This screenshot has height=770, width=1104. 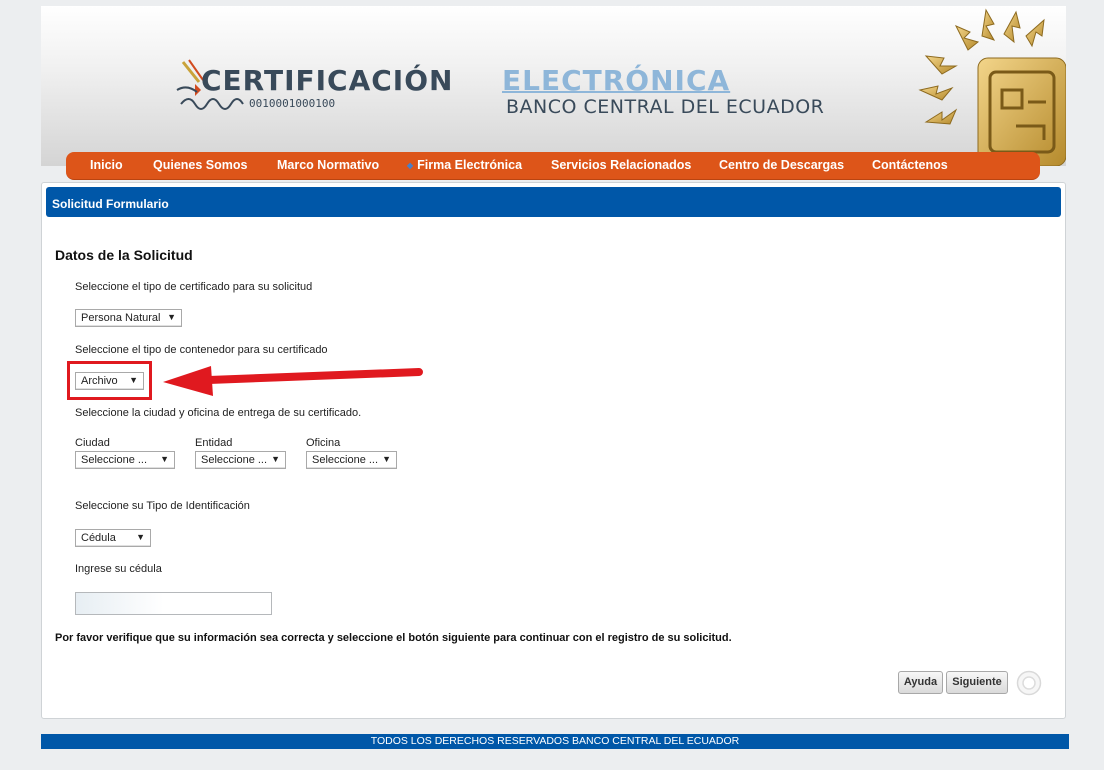 I want to click on panel-title: Solicitud Formulario, so click(x=110, y=204).